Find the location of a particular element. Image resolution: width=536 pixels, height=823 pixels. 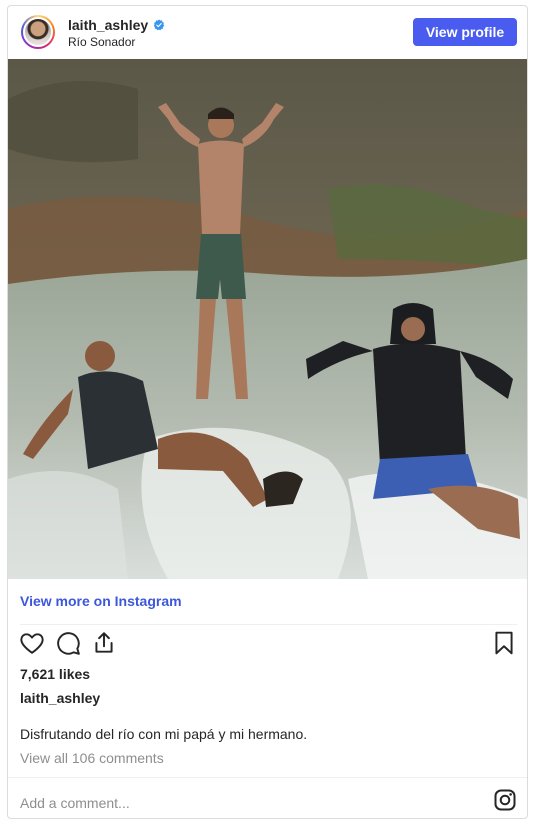

bookmark-icon is located at coordinates (504, 643).